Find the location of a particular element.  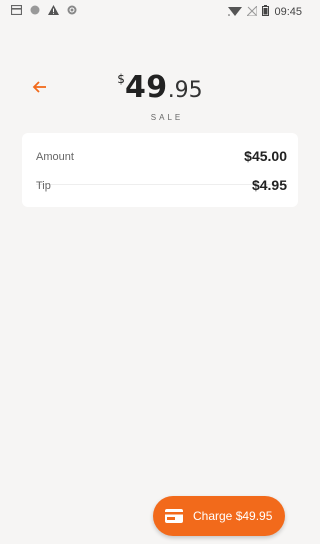

total-whole: 49 is located at coordinates (146, 87).